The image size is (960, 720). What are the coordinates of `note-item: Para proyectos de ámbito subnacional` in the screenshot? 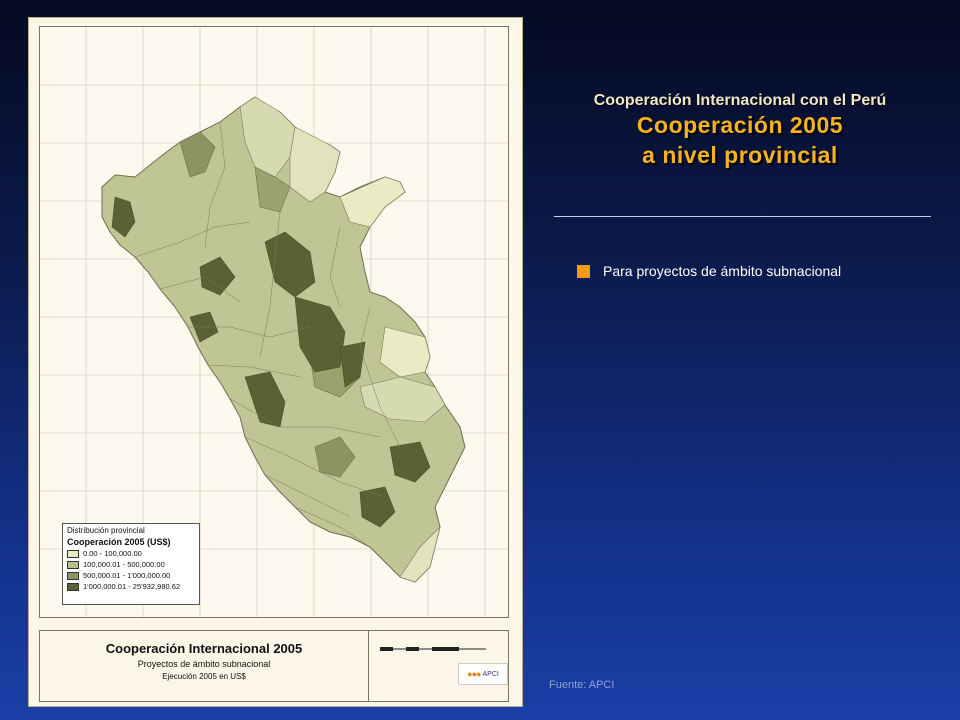 It's located at (709, 271).